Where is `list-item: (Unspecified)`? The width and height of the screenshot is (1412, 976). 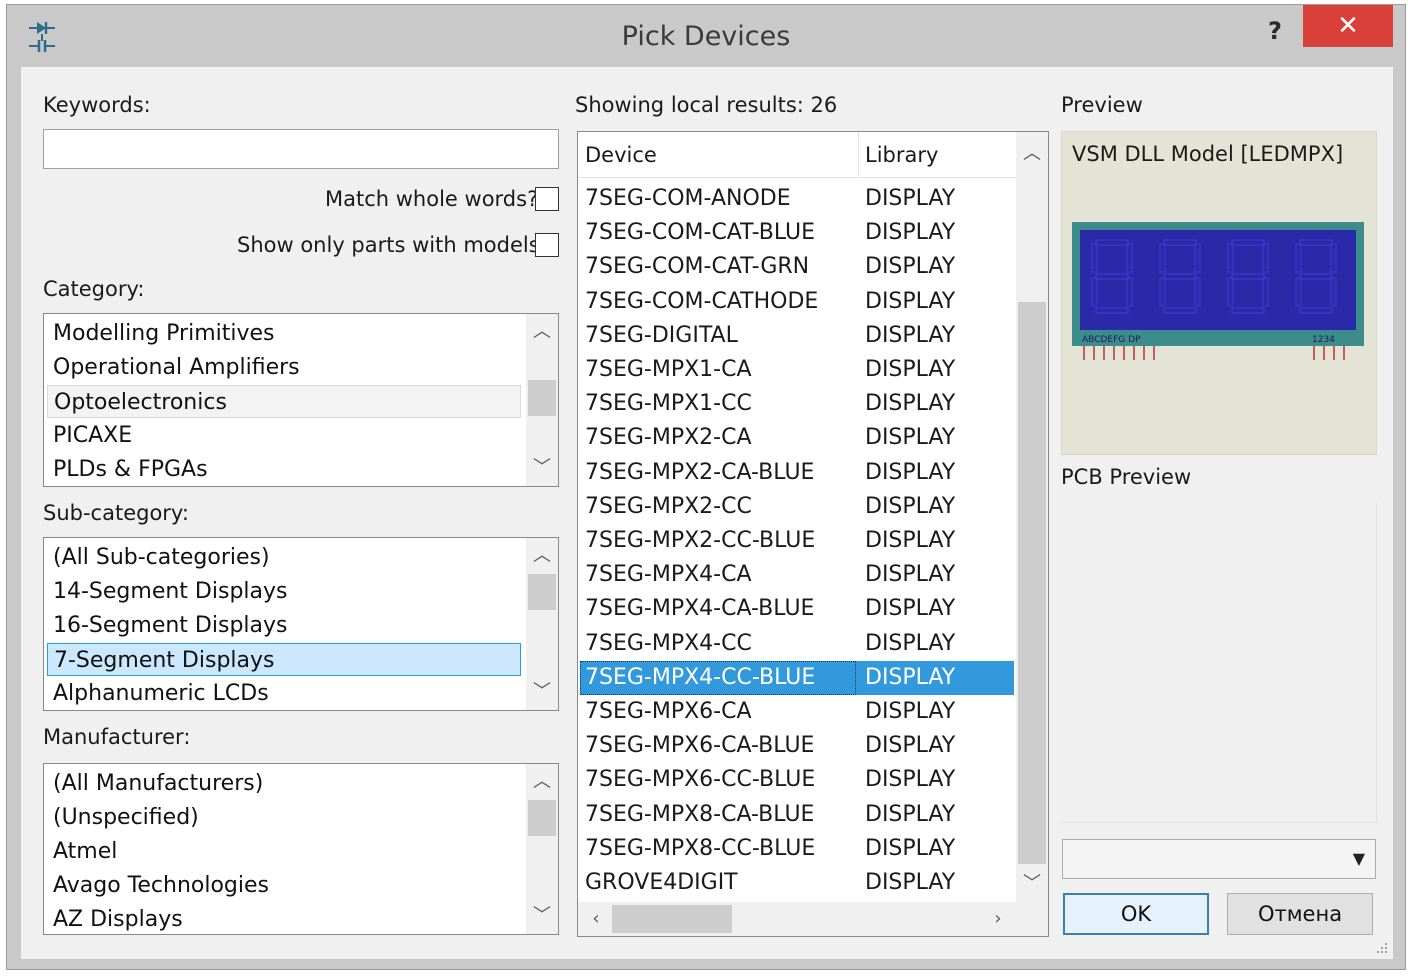
list-item: (Unspecified) is located at coordinates (284, 817).